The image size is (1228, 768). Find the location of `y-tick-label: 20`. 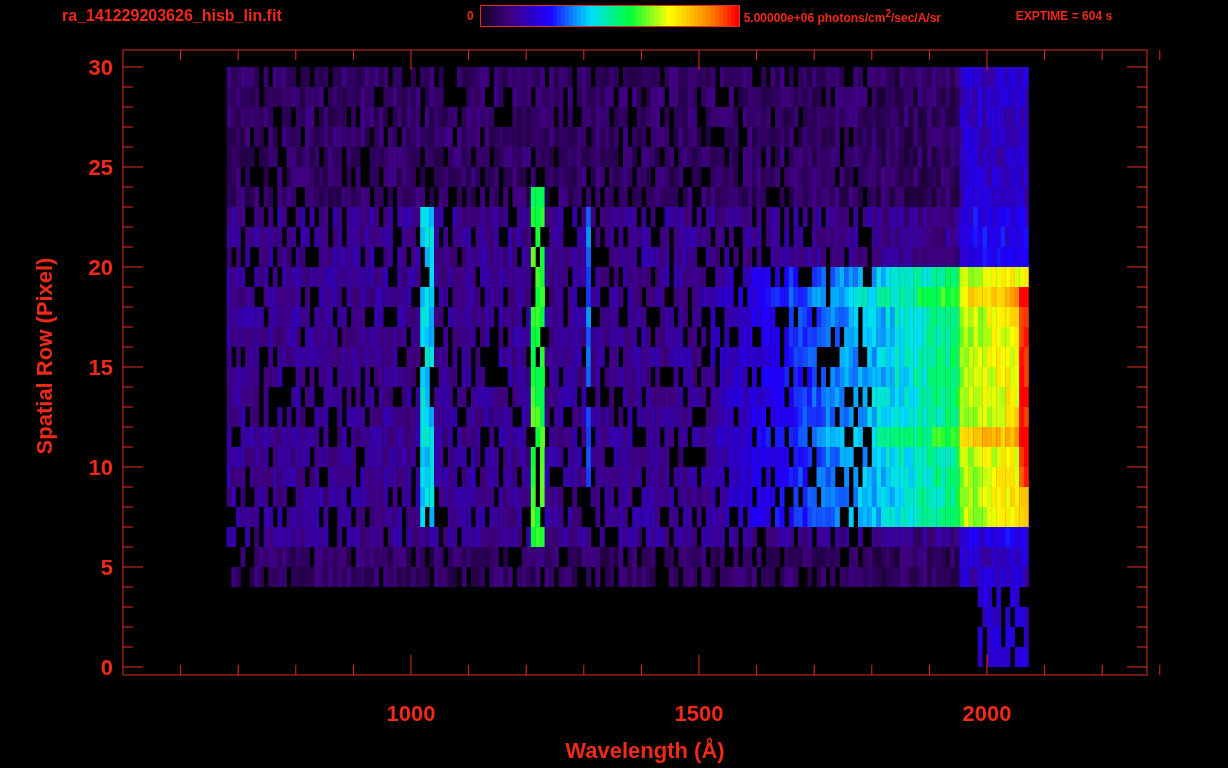

y-tick-label: 20 is located at coordinates (100, 267).